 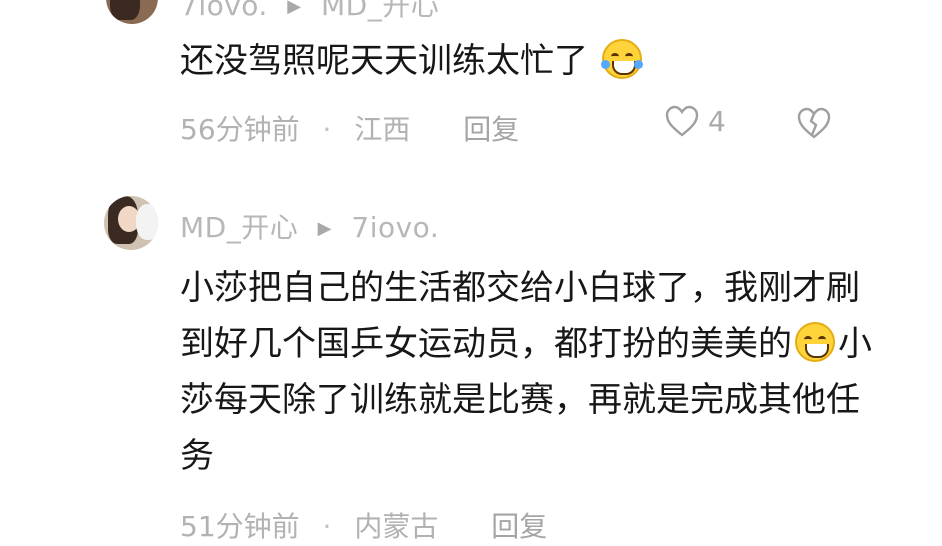 What do you see at coordinates (396, 526) in the screenshot?
I see `comment-2-location: 内蒙古` at bounding box center [396, 526].